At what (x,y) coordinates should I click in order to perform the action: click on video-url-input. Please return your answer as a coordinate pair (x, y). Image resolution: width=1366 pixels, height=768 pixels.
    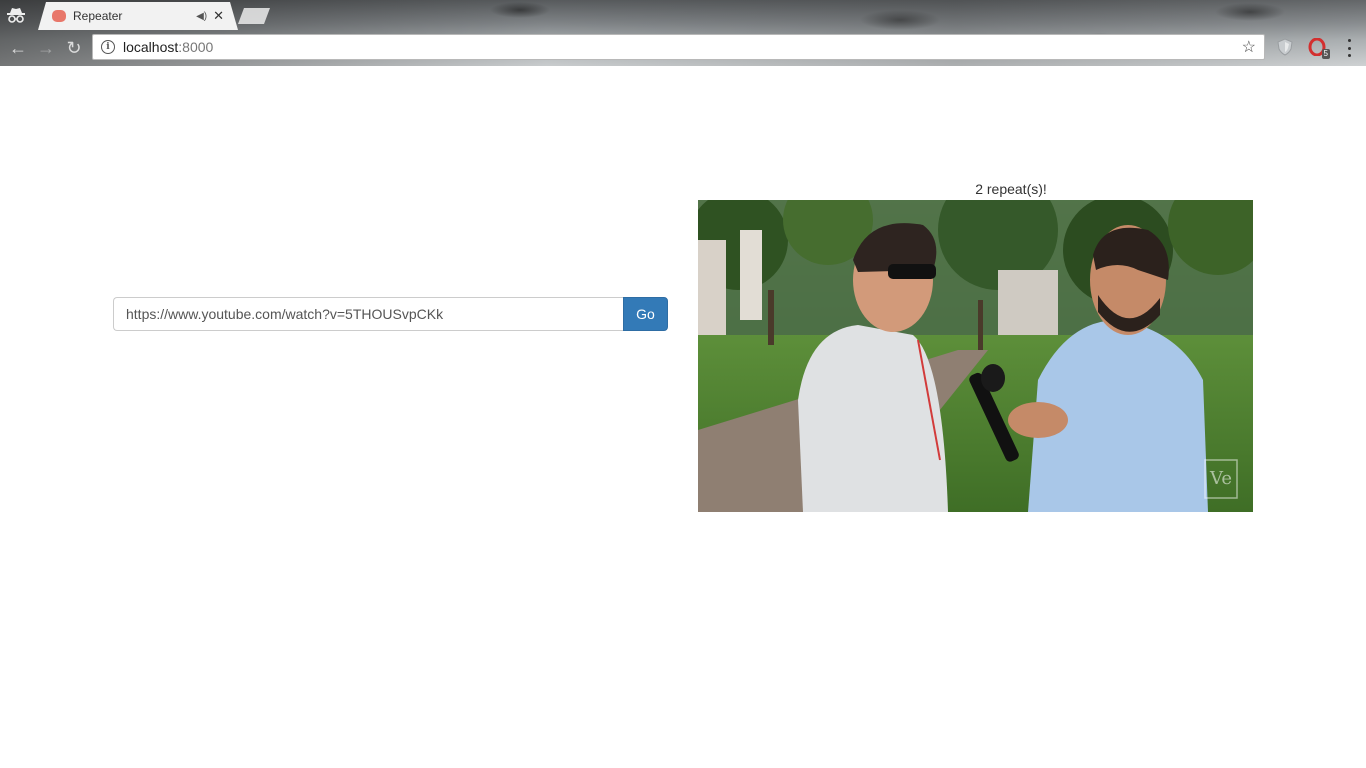
    Looking at the image, I should click on (368, 314).